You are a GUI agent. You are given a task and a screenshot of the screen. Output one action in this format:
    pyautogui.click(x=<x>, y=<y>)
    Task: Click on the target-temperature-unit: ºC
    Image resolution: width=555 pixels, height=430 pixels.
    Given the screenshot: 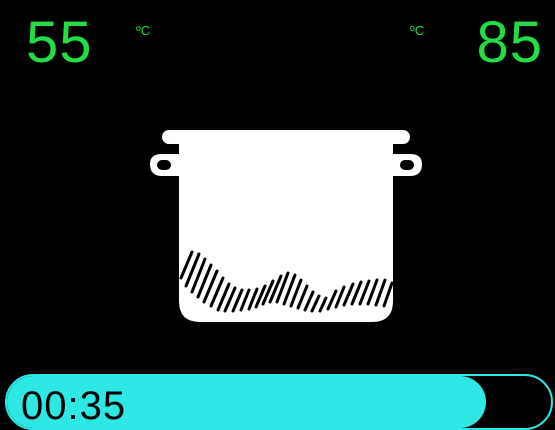 What is the action you would take?
    pyautogui.click(x=417, y=30)
    